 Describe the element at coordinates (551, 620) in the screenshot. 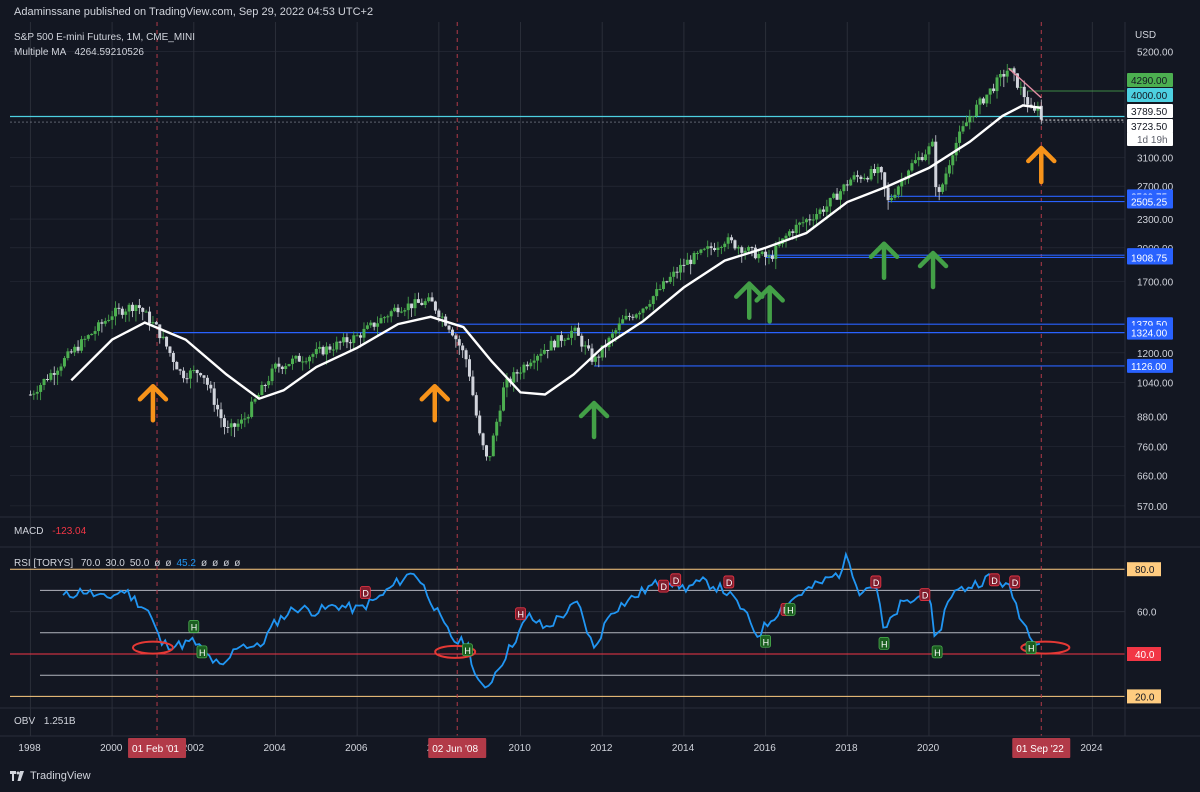

I see `rsi-line` at that location.